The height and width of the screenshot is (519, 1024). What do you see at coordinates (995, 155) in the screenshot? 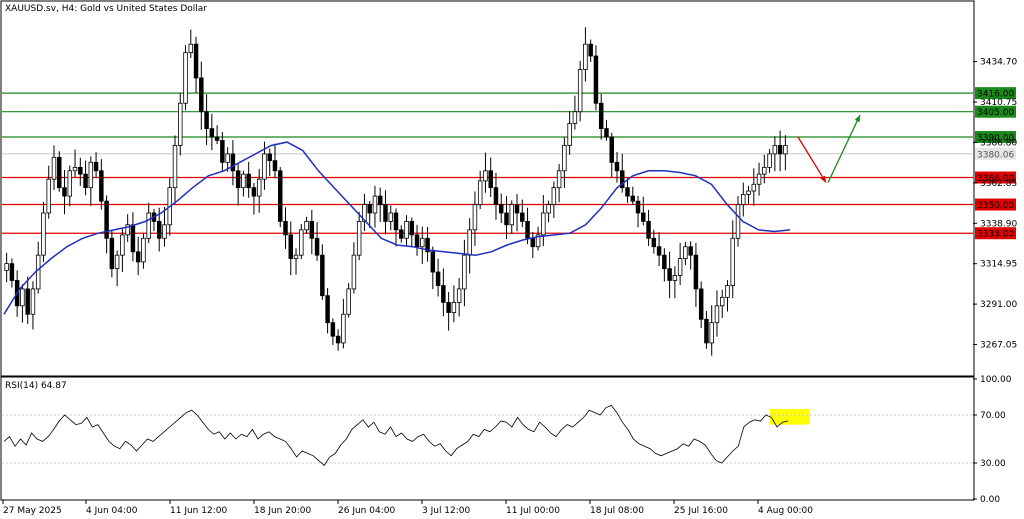
I see `level-label: 3380.06` at bounding box center [995, 155].